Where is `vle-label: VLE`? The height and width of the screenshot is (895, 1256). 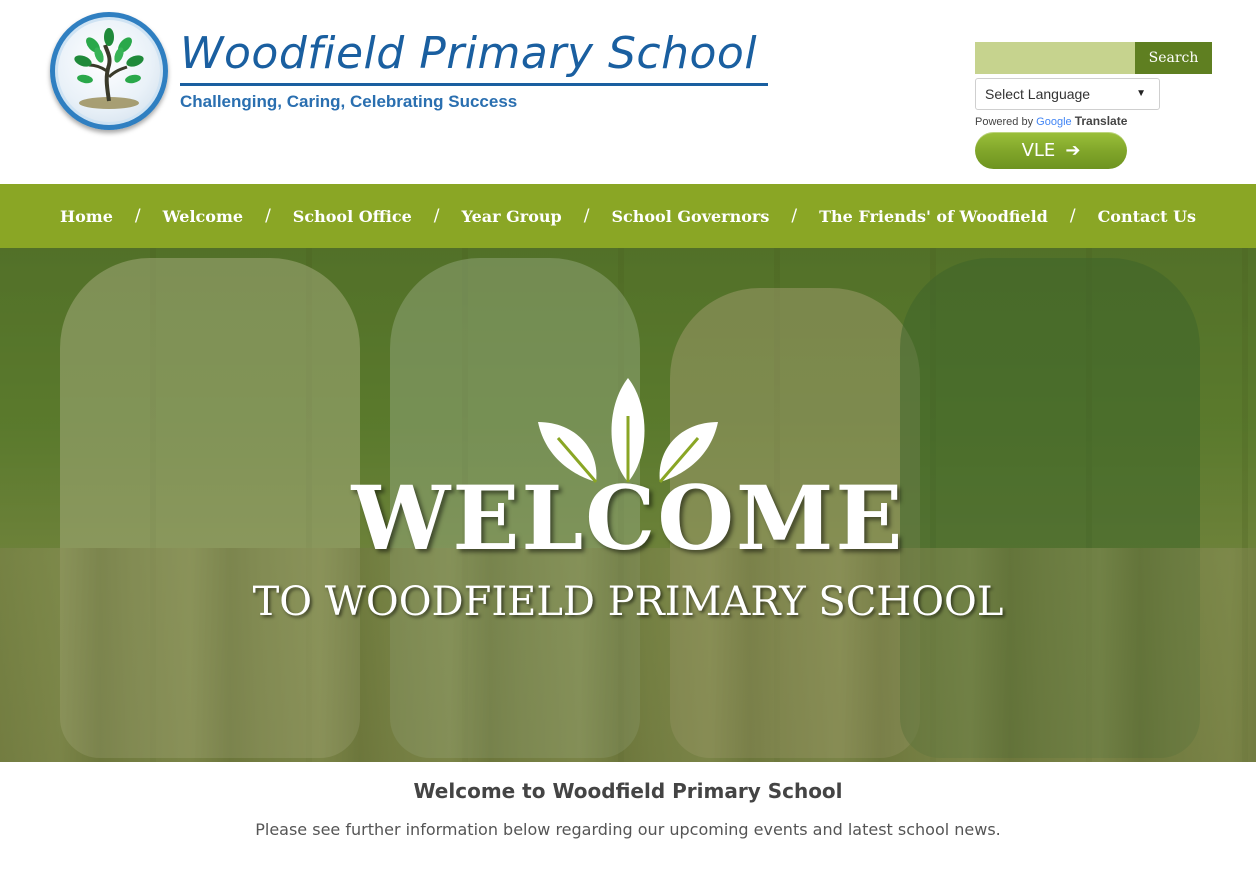
vle-label: VLE is located at coordinates (1038, 150).